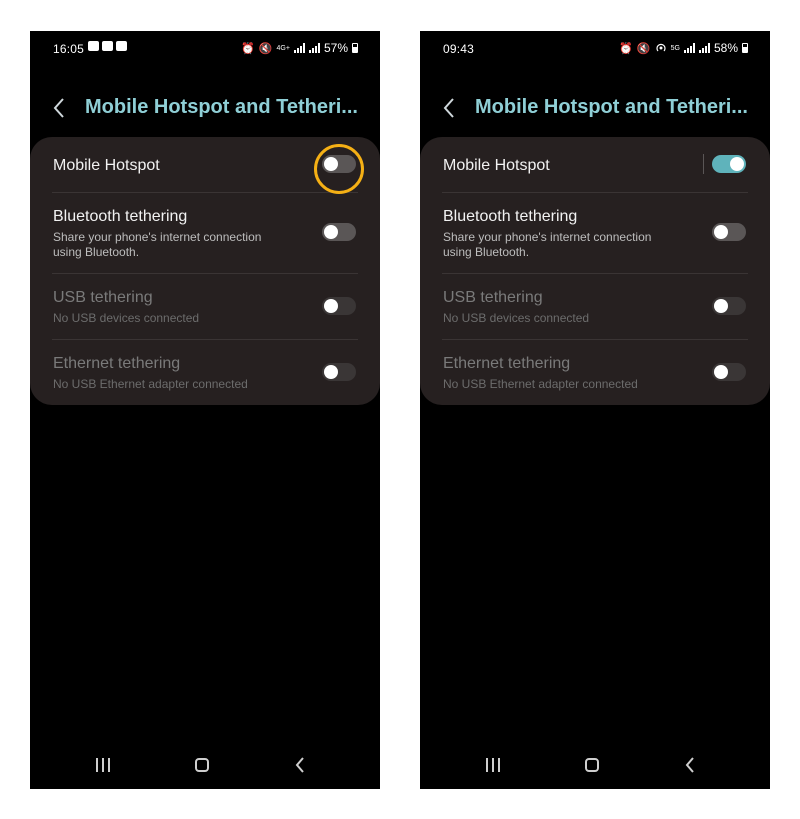 The width and height of the screenshot is (800, 819). What do you see at coordinates (69, 49) in the screenshot?
I see `status-time: 16:05` at bounding box center [69, 49].